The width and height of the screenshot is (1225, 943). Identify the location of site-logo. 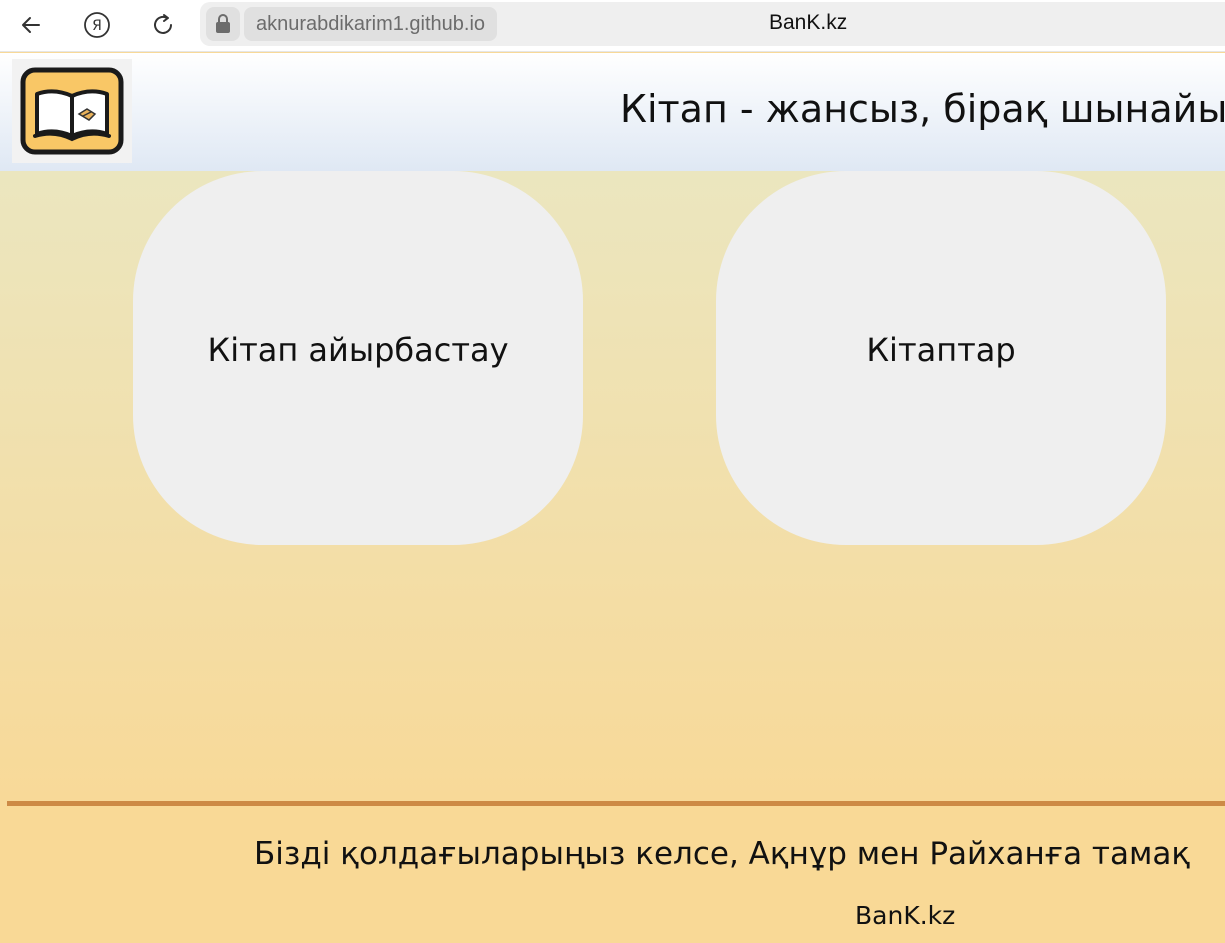
(72, 111).